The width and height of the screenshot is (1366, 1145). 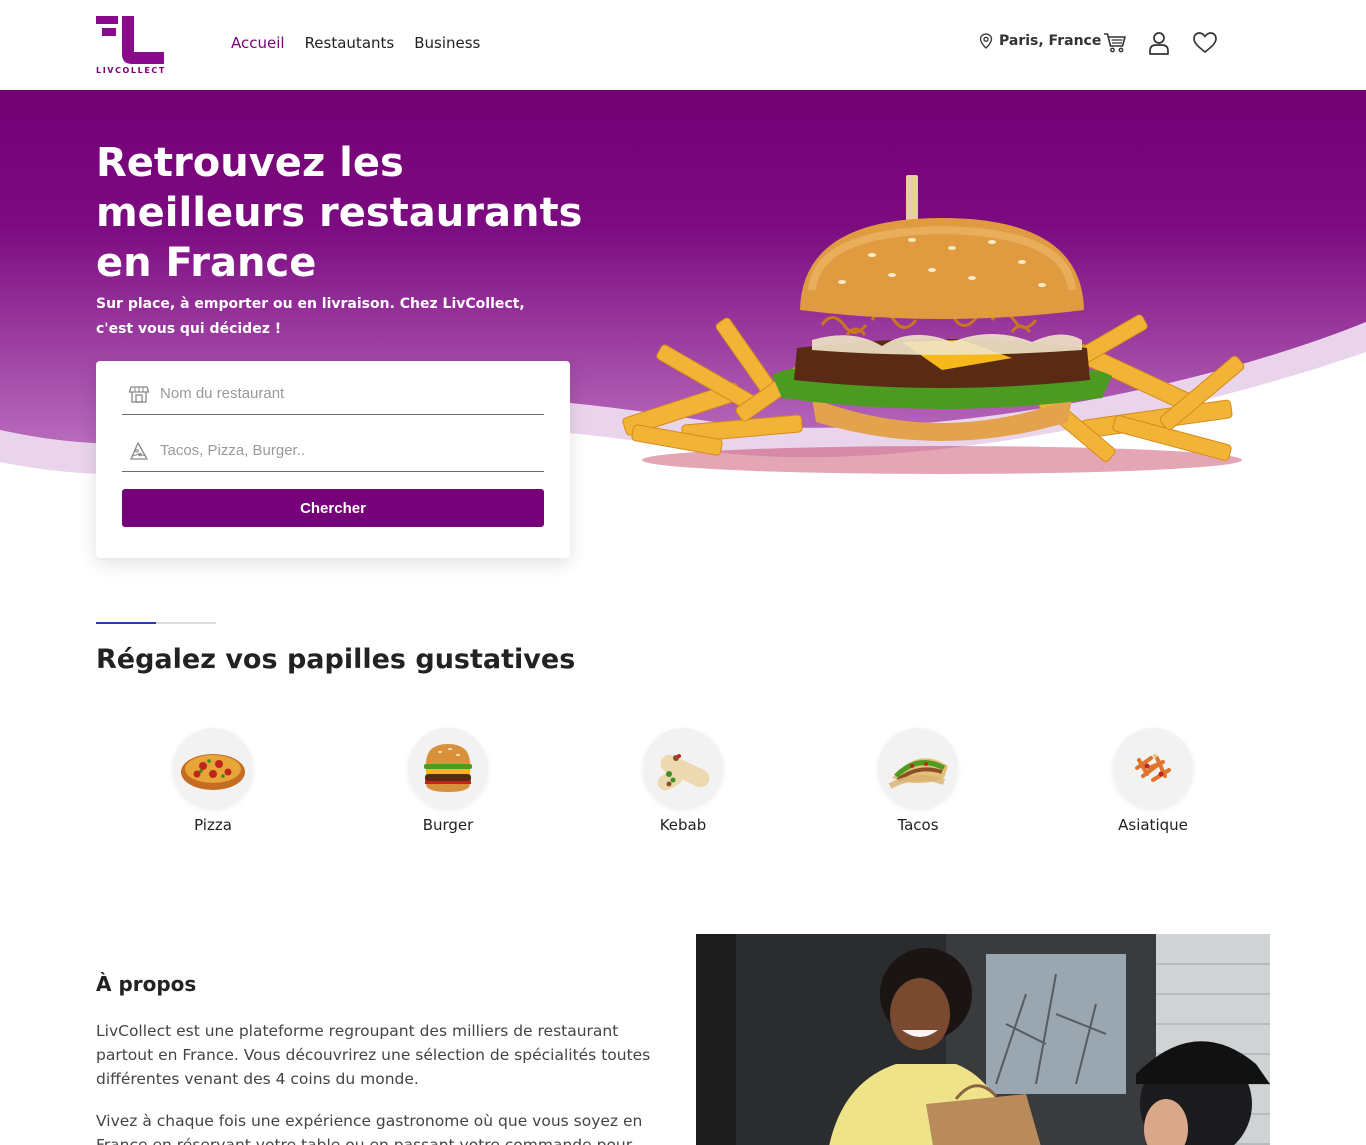 What do you see at coordinates (336, 659) in the screenshot?
I see `categories-title: Régalez vos papilles gustatives` at bounding box center [336, 659].